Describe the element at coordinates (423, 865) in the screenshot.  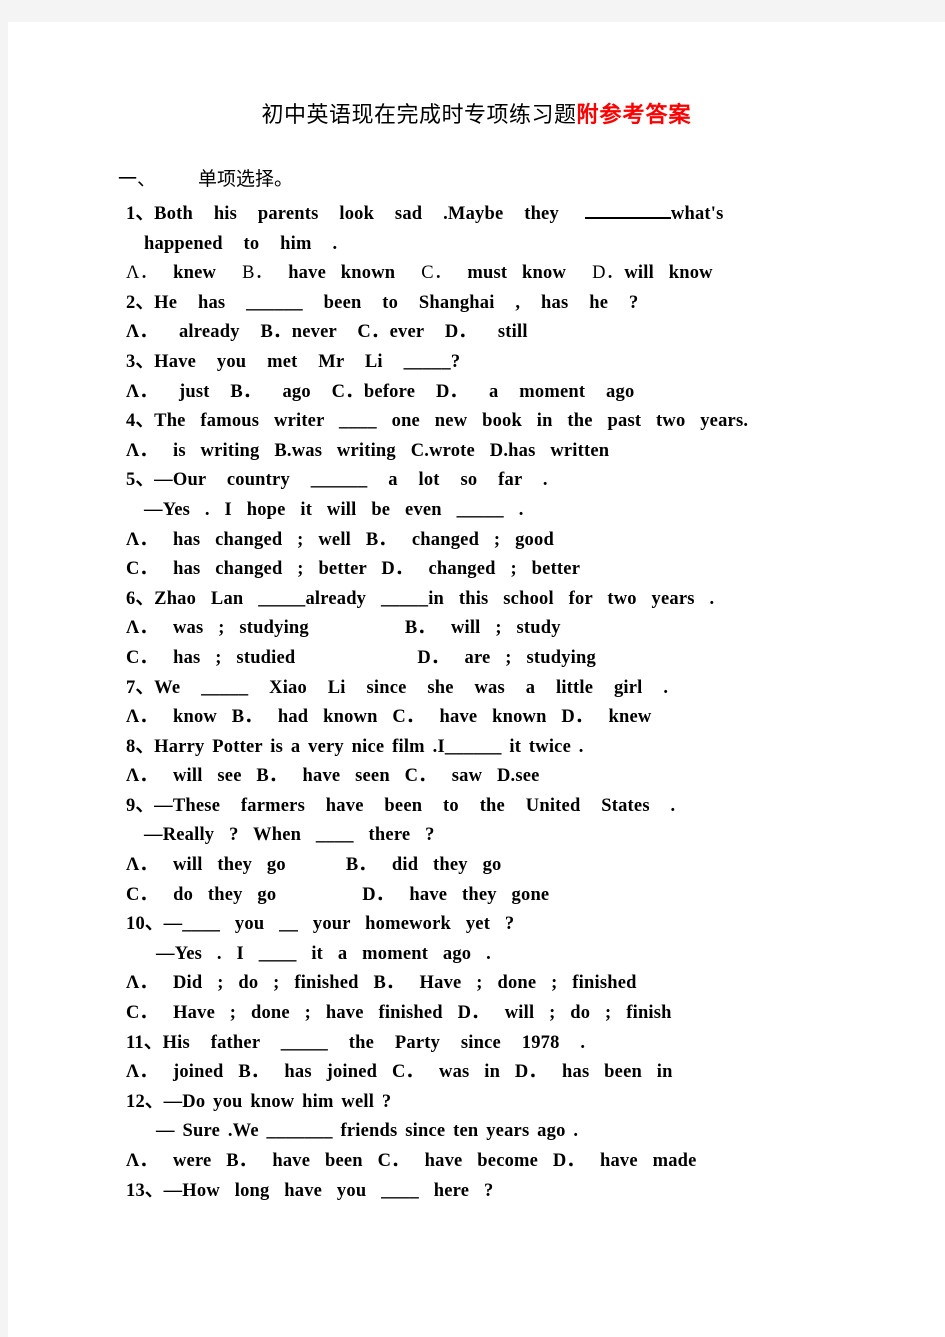
I see `question-options-text: B． did they go` at that location.